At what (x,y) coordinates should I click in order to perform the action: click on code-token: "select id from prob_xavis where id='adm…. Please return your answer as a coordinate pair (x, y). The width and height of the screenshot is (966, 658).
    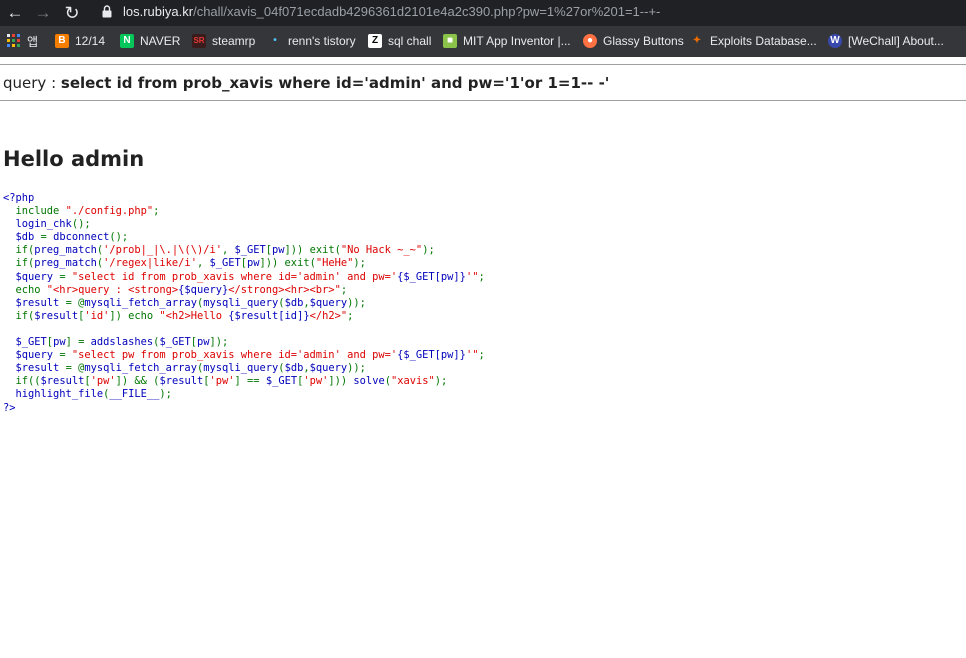
    Looking at the image, I should click on (234, 276).